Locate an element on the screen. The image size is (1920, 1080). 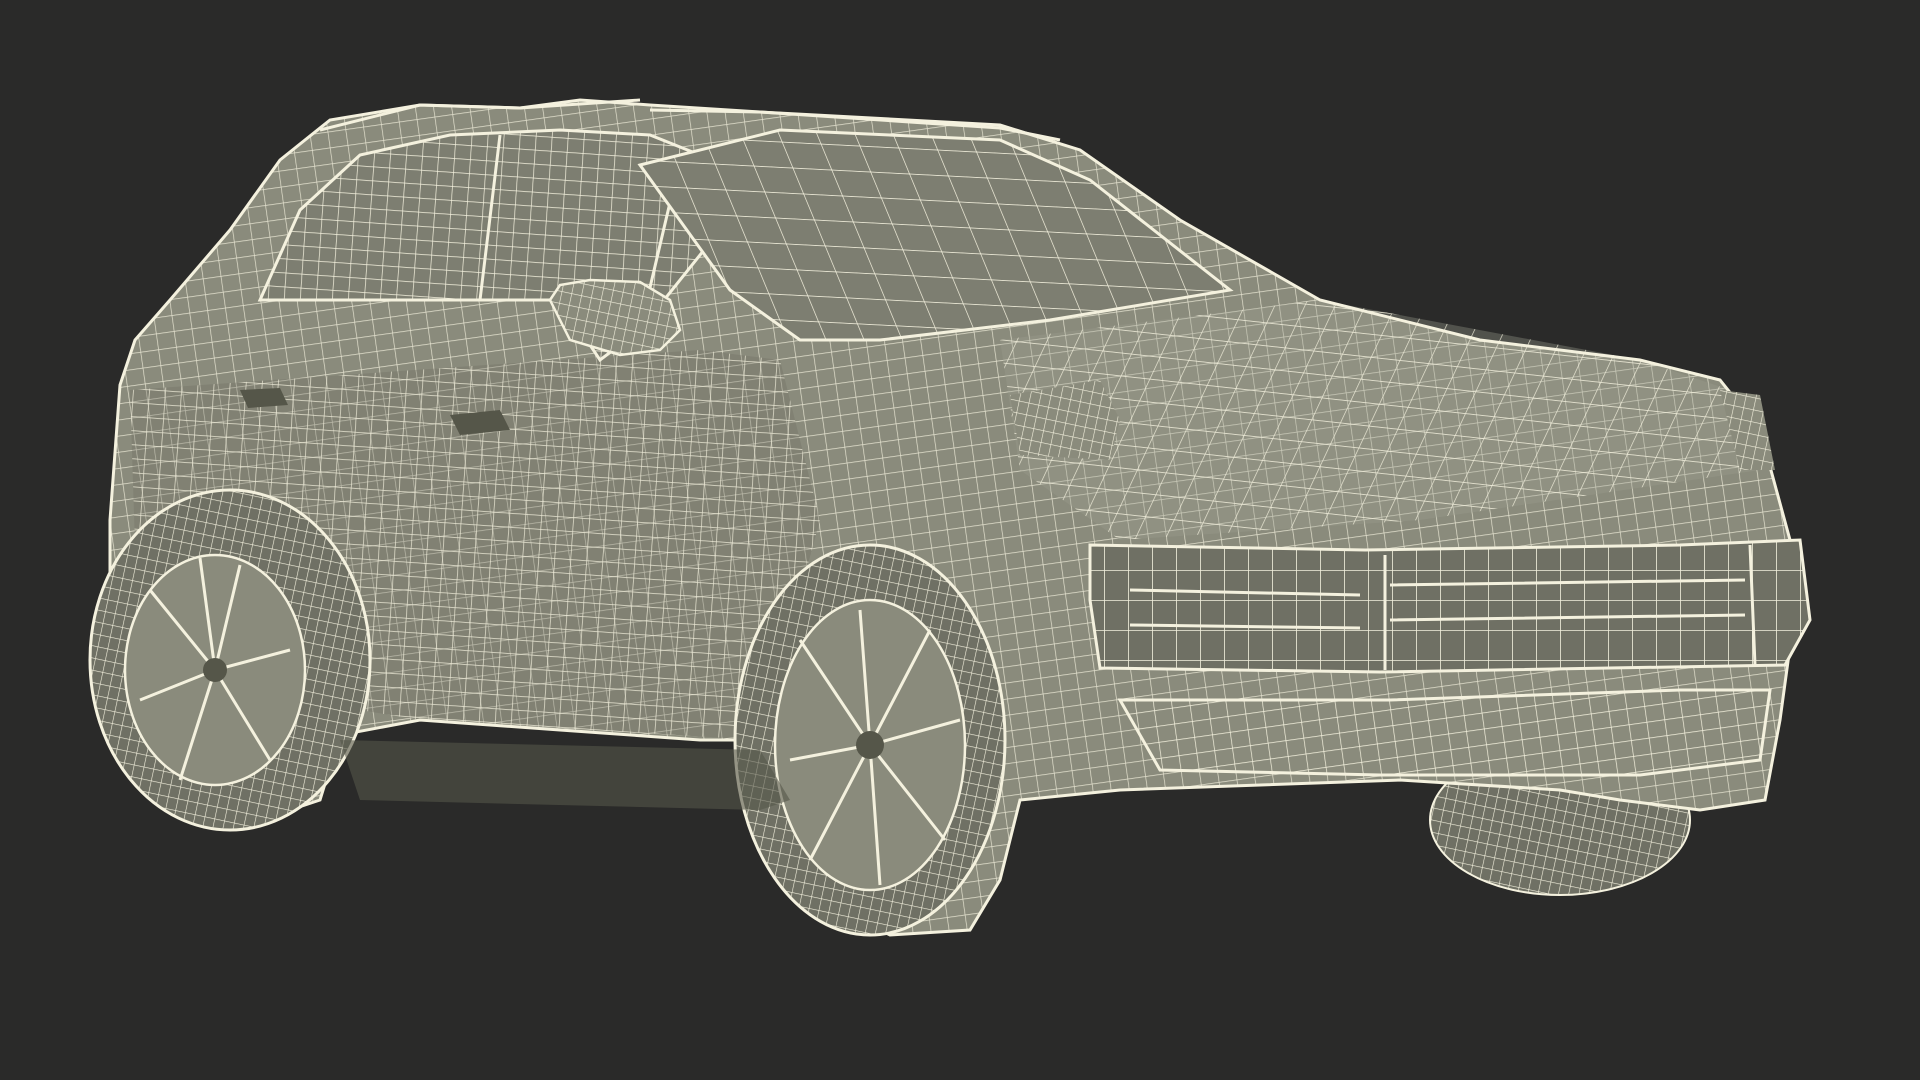
front-grille is located at coordinates (1450, 606).